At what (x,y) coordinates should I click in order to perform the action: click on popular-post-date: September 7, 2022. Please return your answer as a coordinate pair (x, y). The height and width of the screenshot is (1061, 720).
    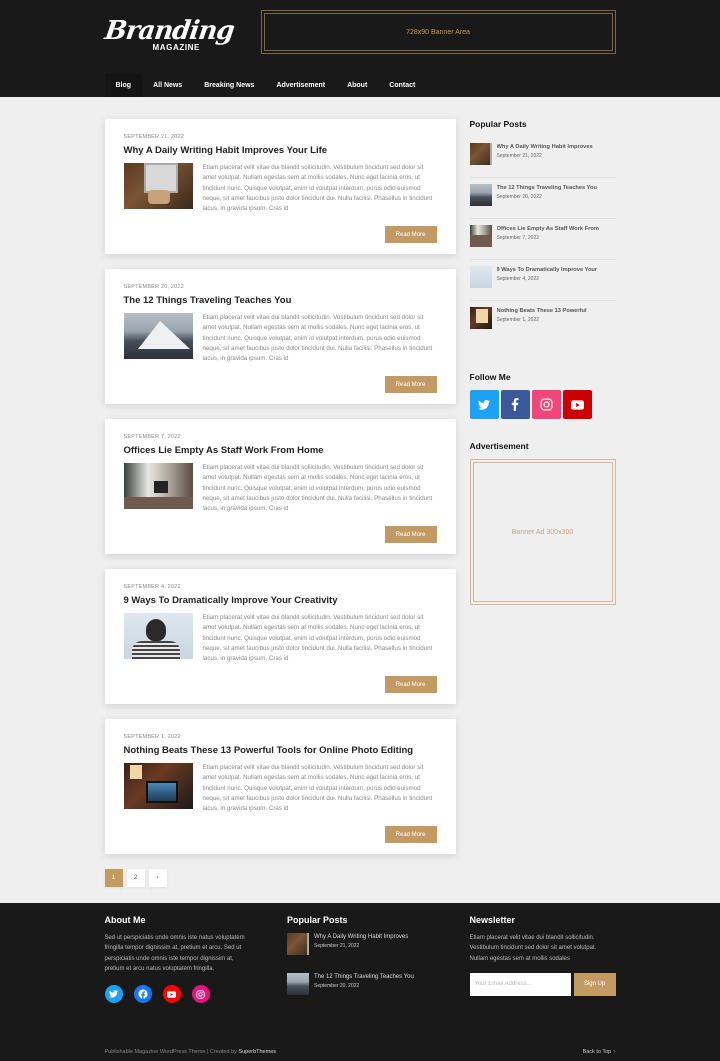
    Looking at the image, I should click on (518, 238).